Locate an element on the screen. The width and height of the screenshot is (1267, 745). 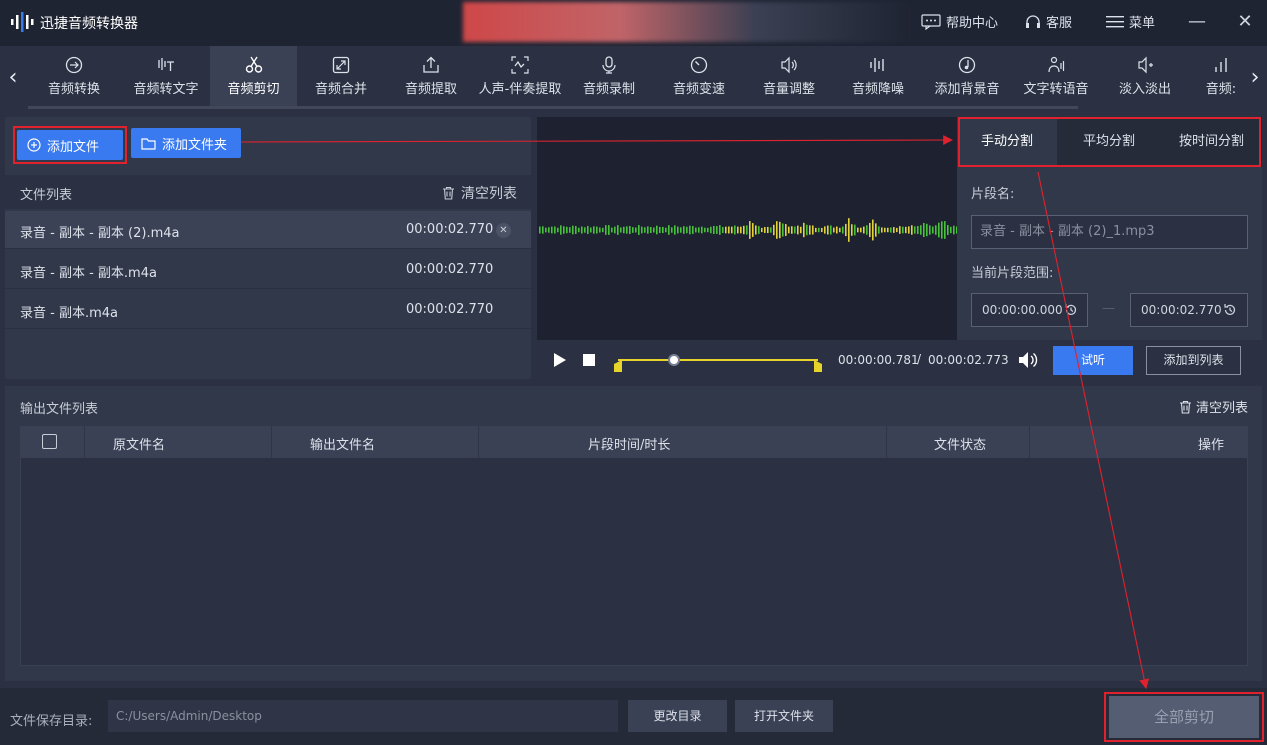
clear-output-button: 清空列表 is located at coordinates (1213, 406).